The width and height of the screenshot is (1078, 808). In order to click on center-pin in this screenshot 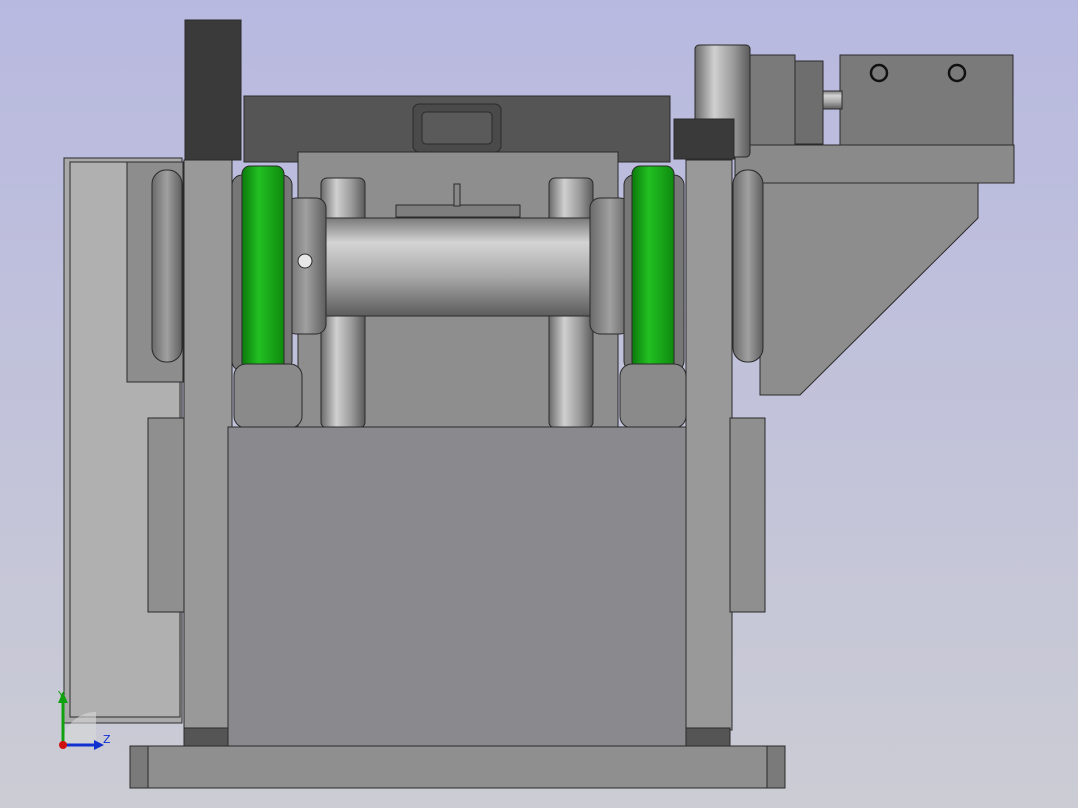, I will do `click(457, 195)`.